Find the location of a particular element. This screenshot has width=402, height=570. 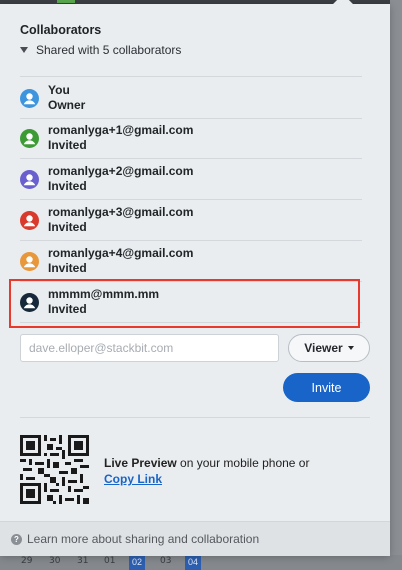

collaborator-role: Owner is located at coordinates (67, 105).